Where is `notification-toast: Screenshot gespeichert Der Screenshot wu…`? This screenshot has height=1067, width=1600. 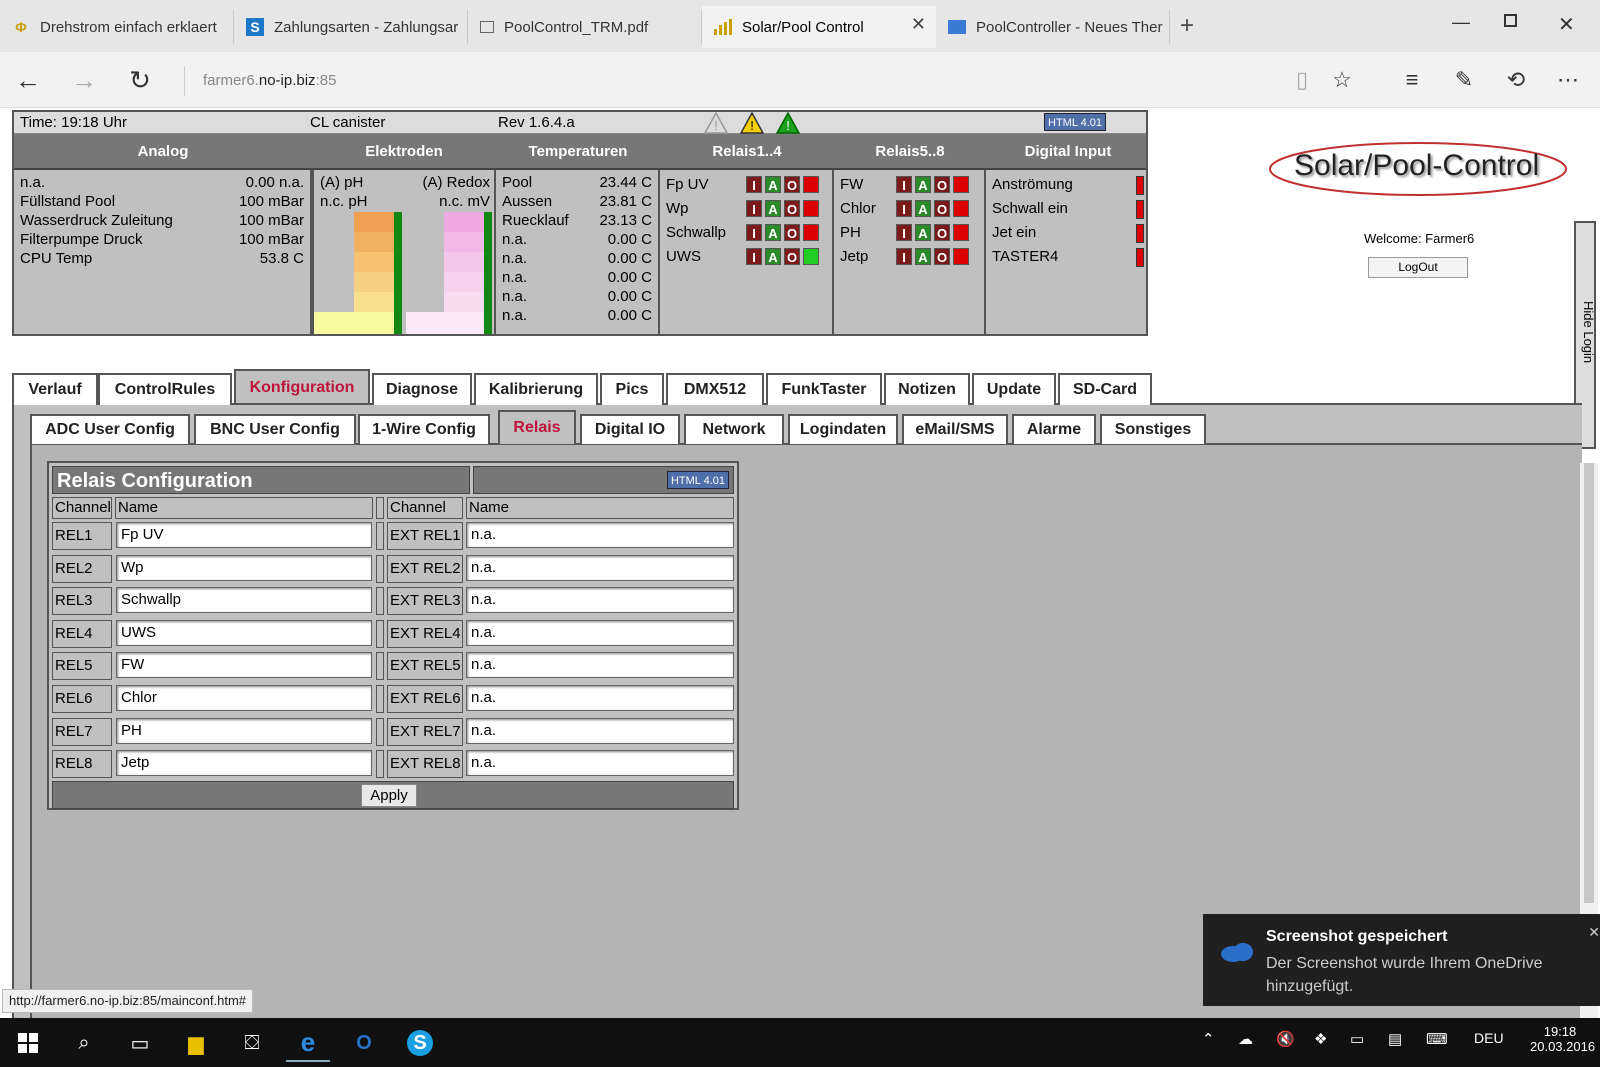 notification-toast: Screenshot gespeichert Der Screenshot wu… is located at coordinates (1401, 960).